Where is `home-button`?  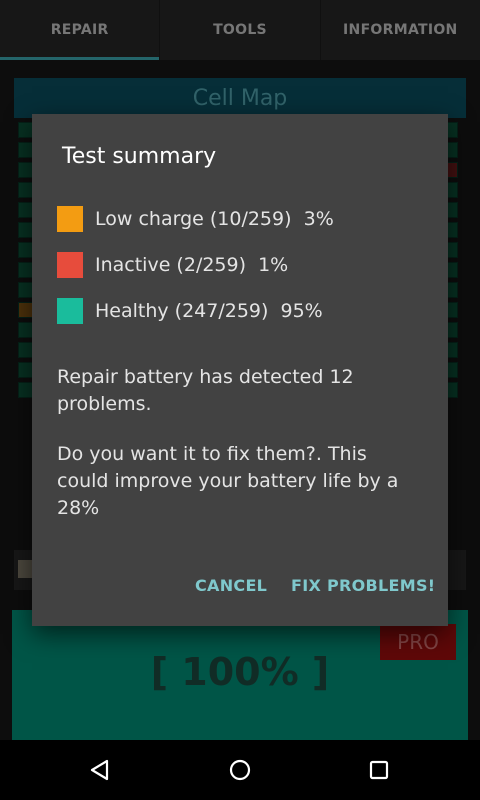
home-button is located at coordinates (240, 770).